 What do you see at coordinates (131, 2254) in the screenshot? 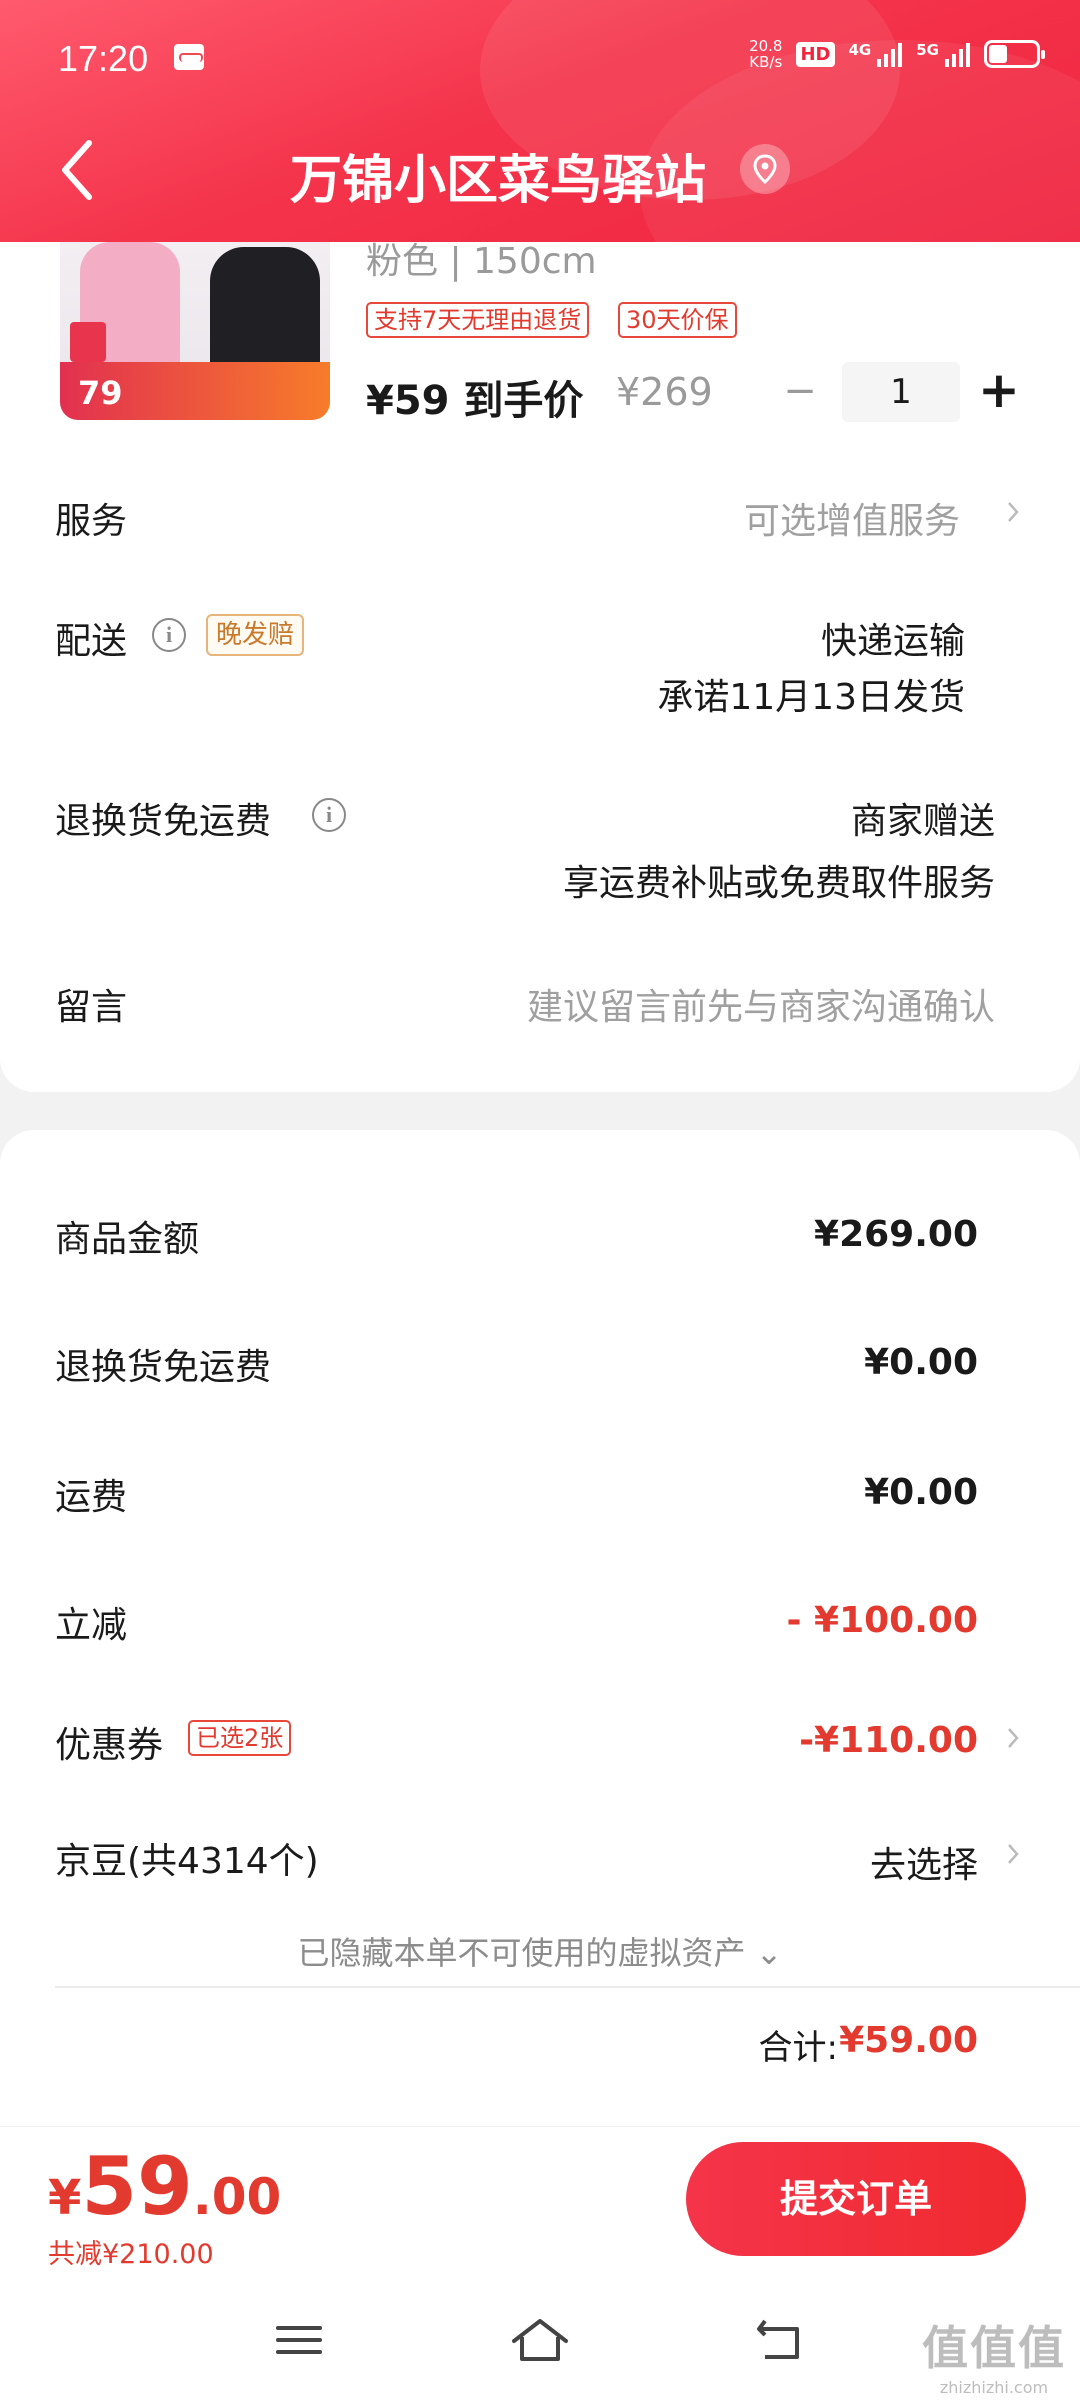
I see `total-saved: 共减¥210.00` at bounding box center [131, 2254].